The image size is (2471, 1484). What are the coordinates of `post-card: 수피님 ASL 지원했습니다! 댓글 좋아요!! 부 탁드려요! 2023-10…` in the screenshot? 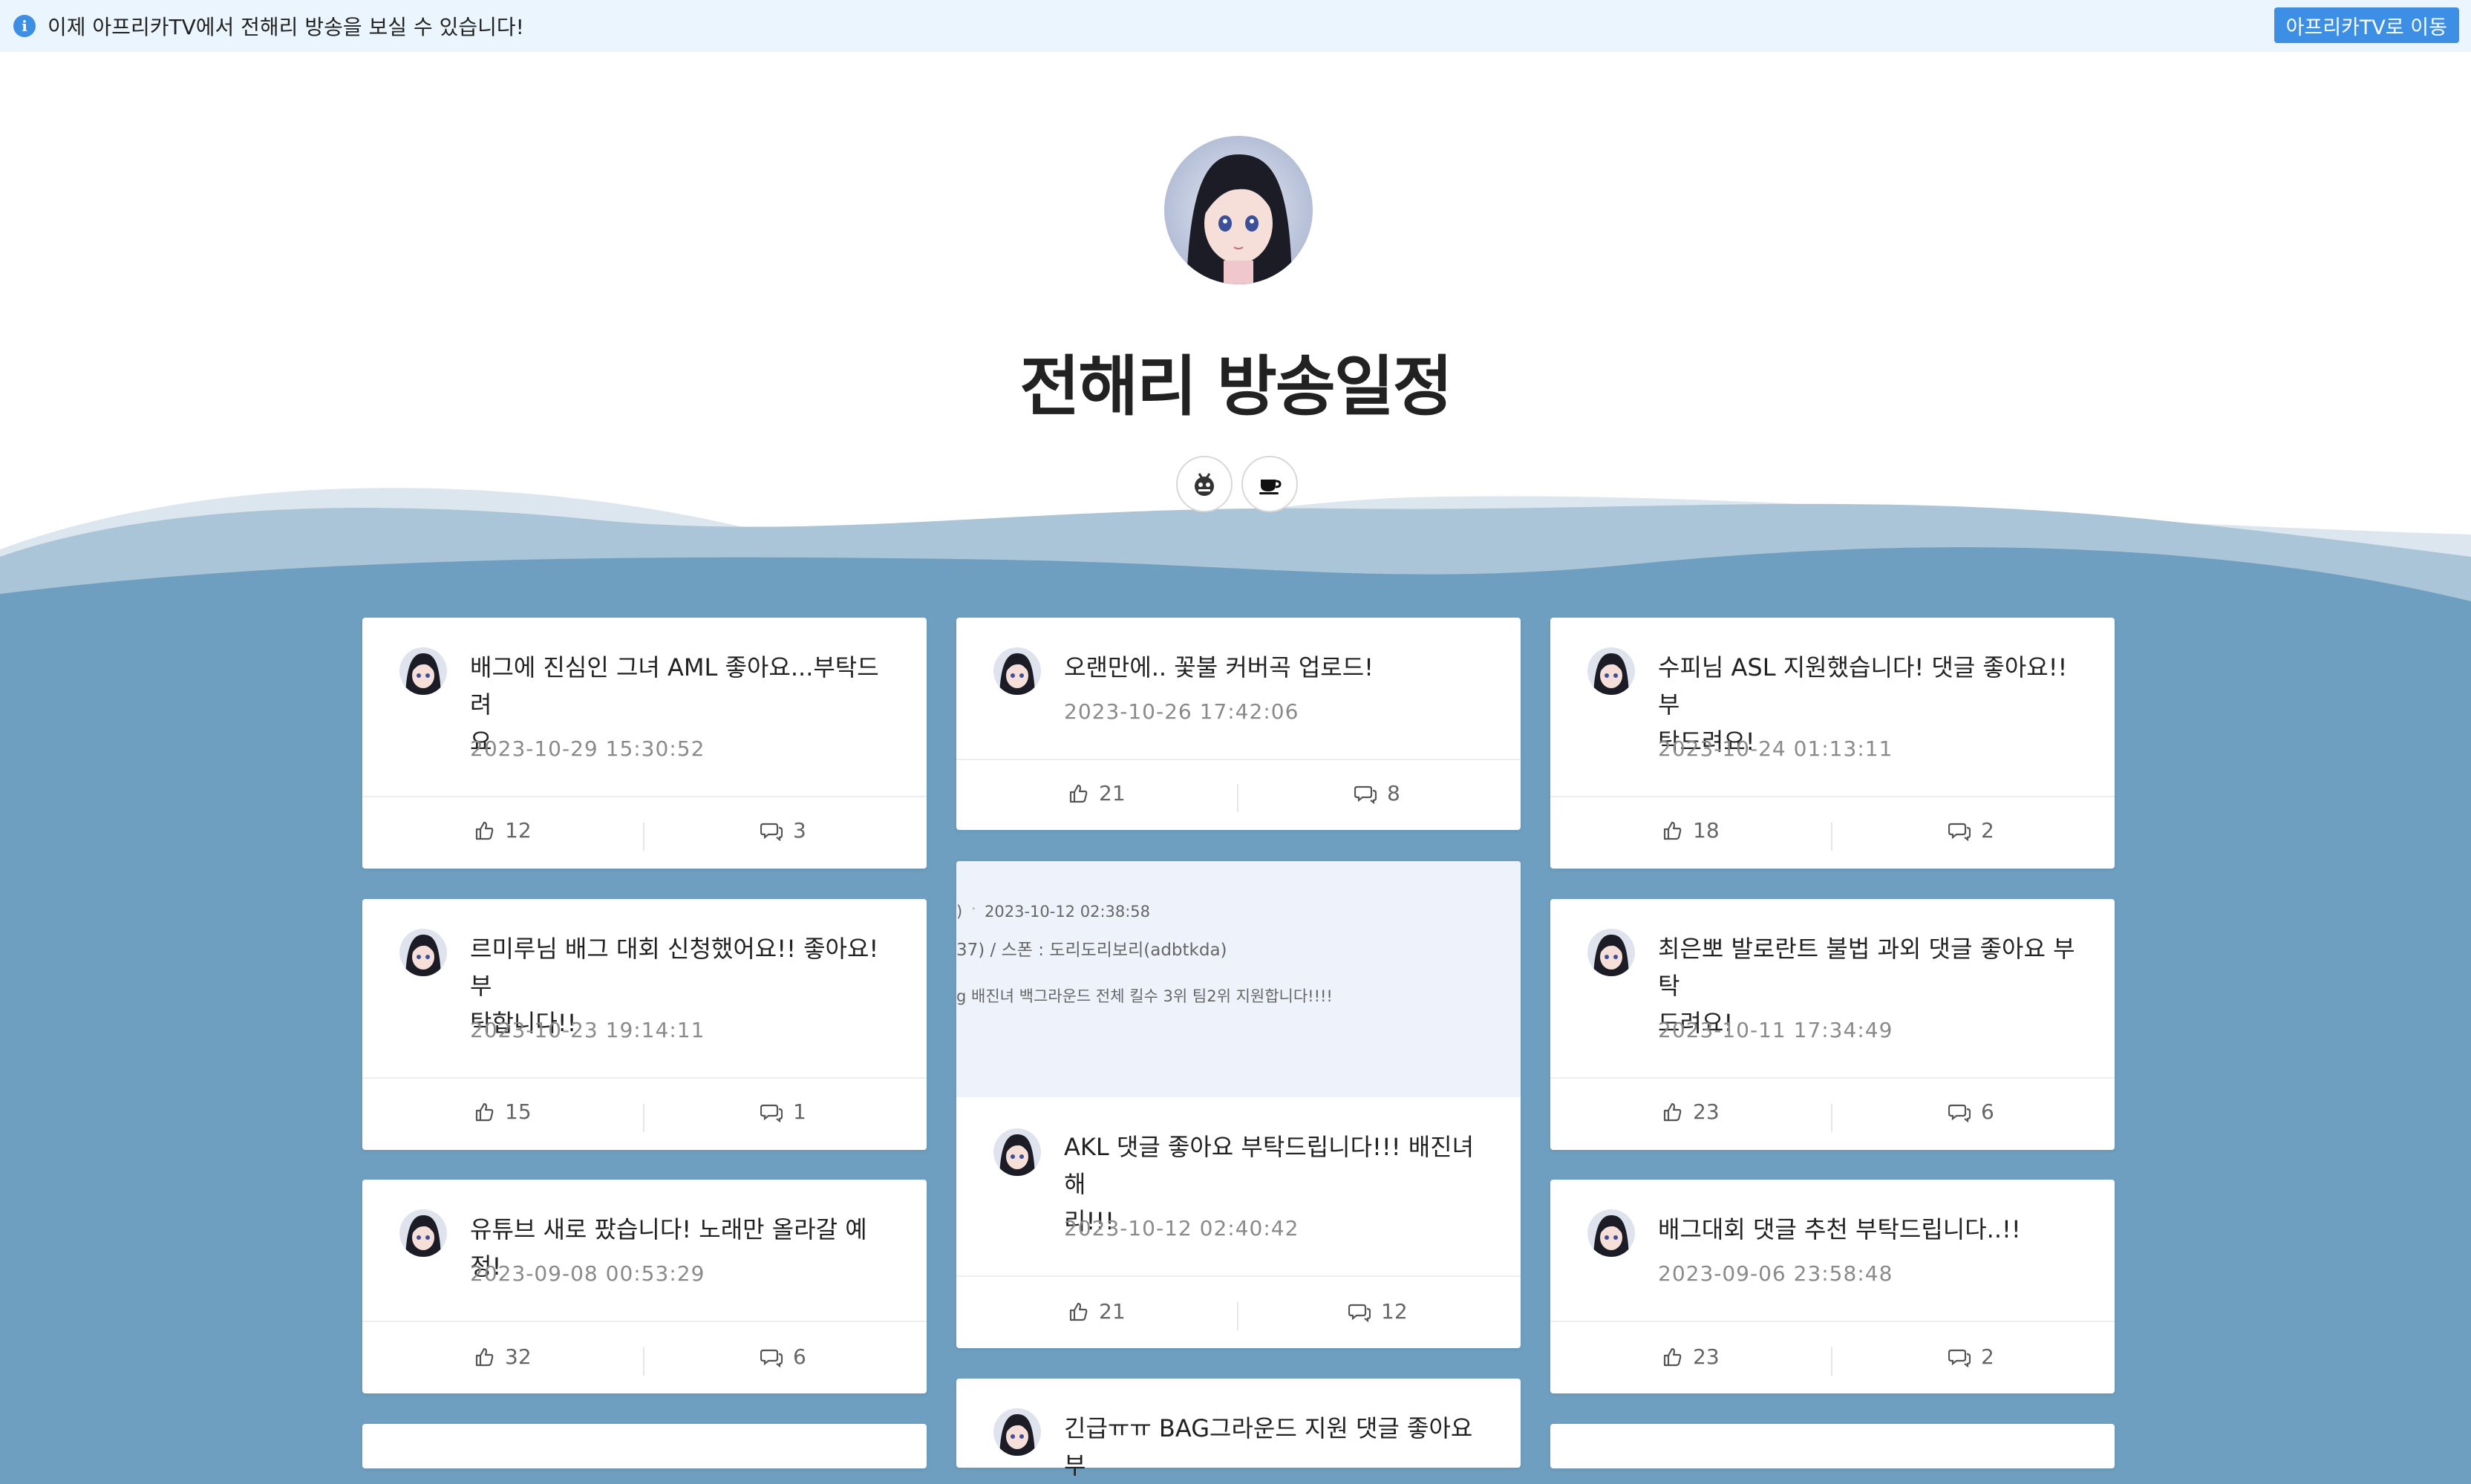 It's located at (1832, 743).